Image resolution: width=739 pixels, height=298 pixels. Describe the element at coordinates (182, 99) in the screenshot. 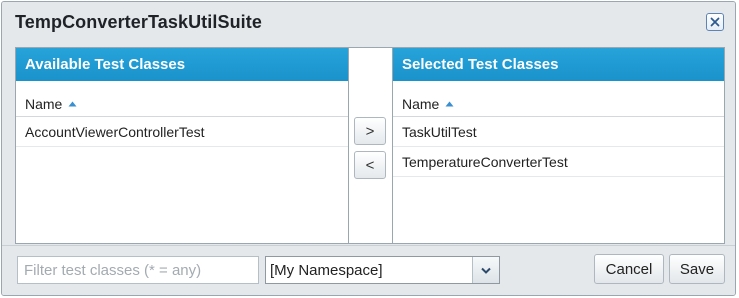

I see `available-name-column-header: Name` at that location.